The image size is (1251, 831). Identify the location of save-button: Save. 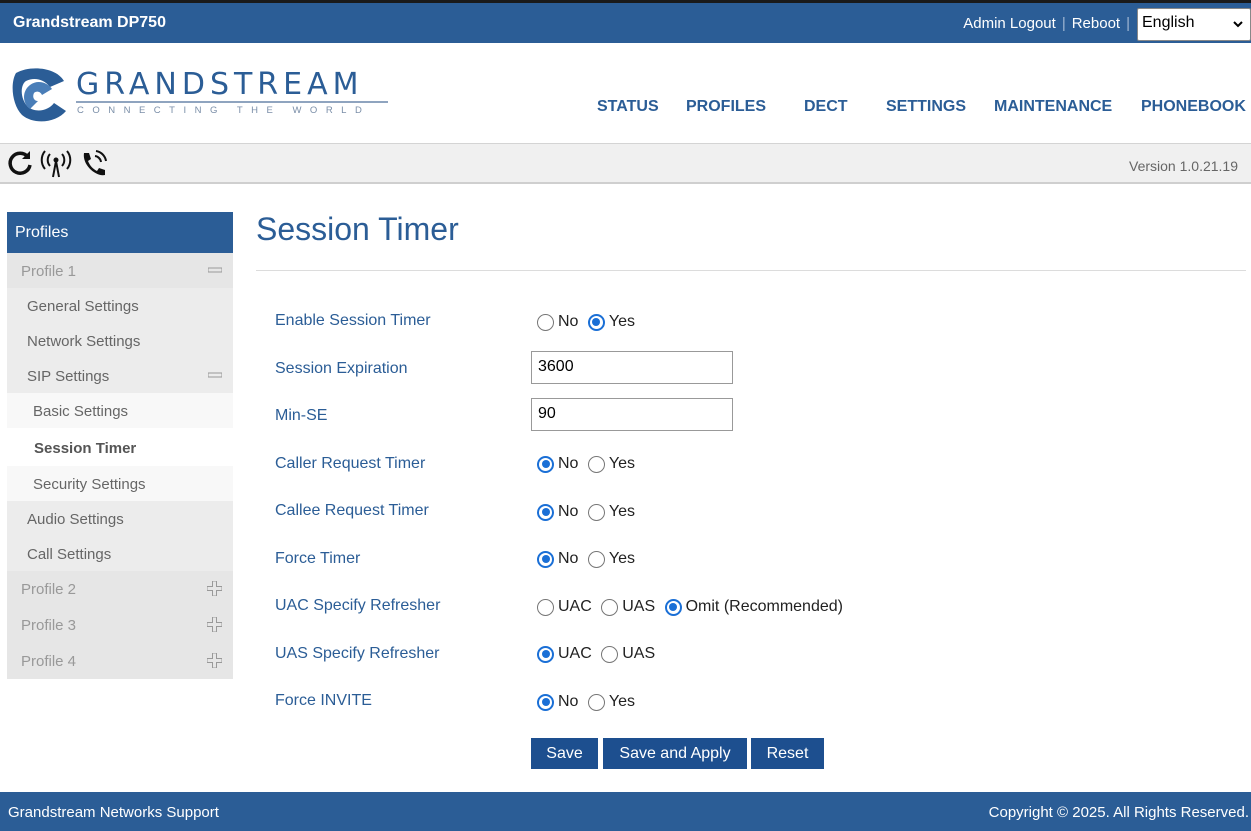
(564, 753).